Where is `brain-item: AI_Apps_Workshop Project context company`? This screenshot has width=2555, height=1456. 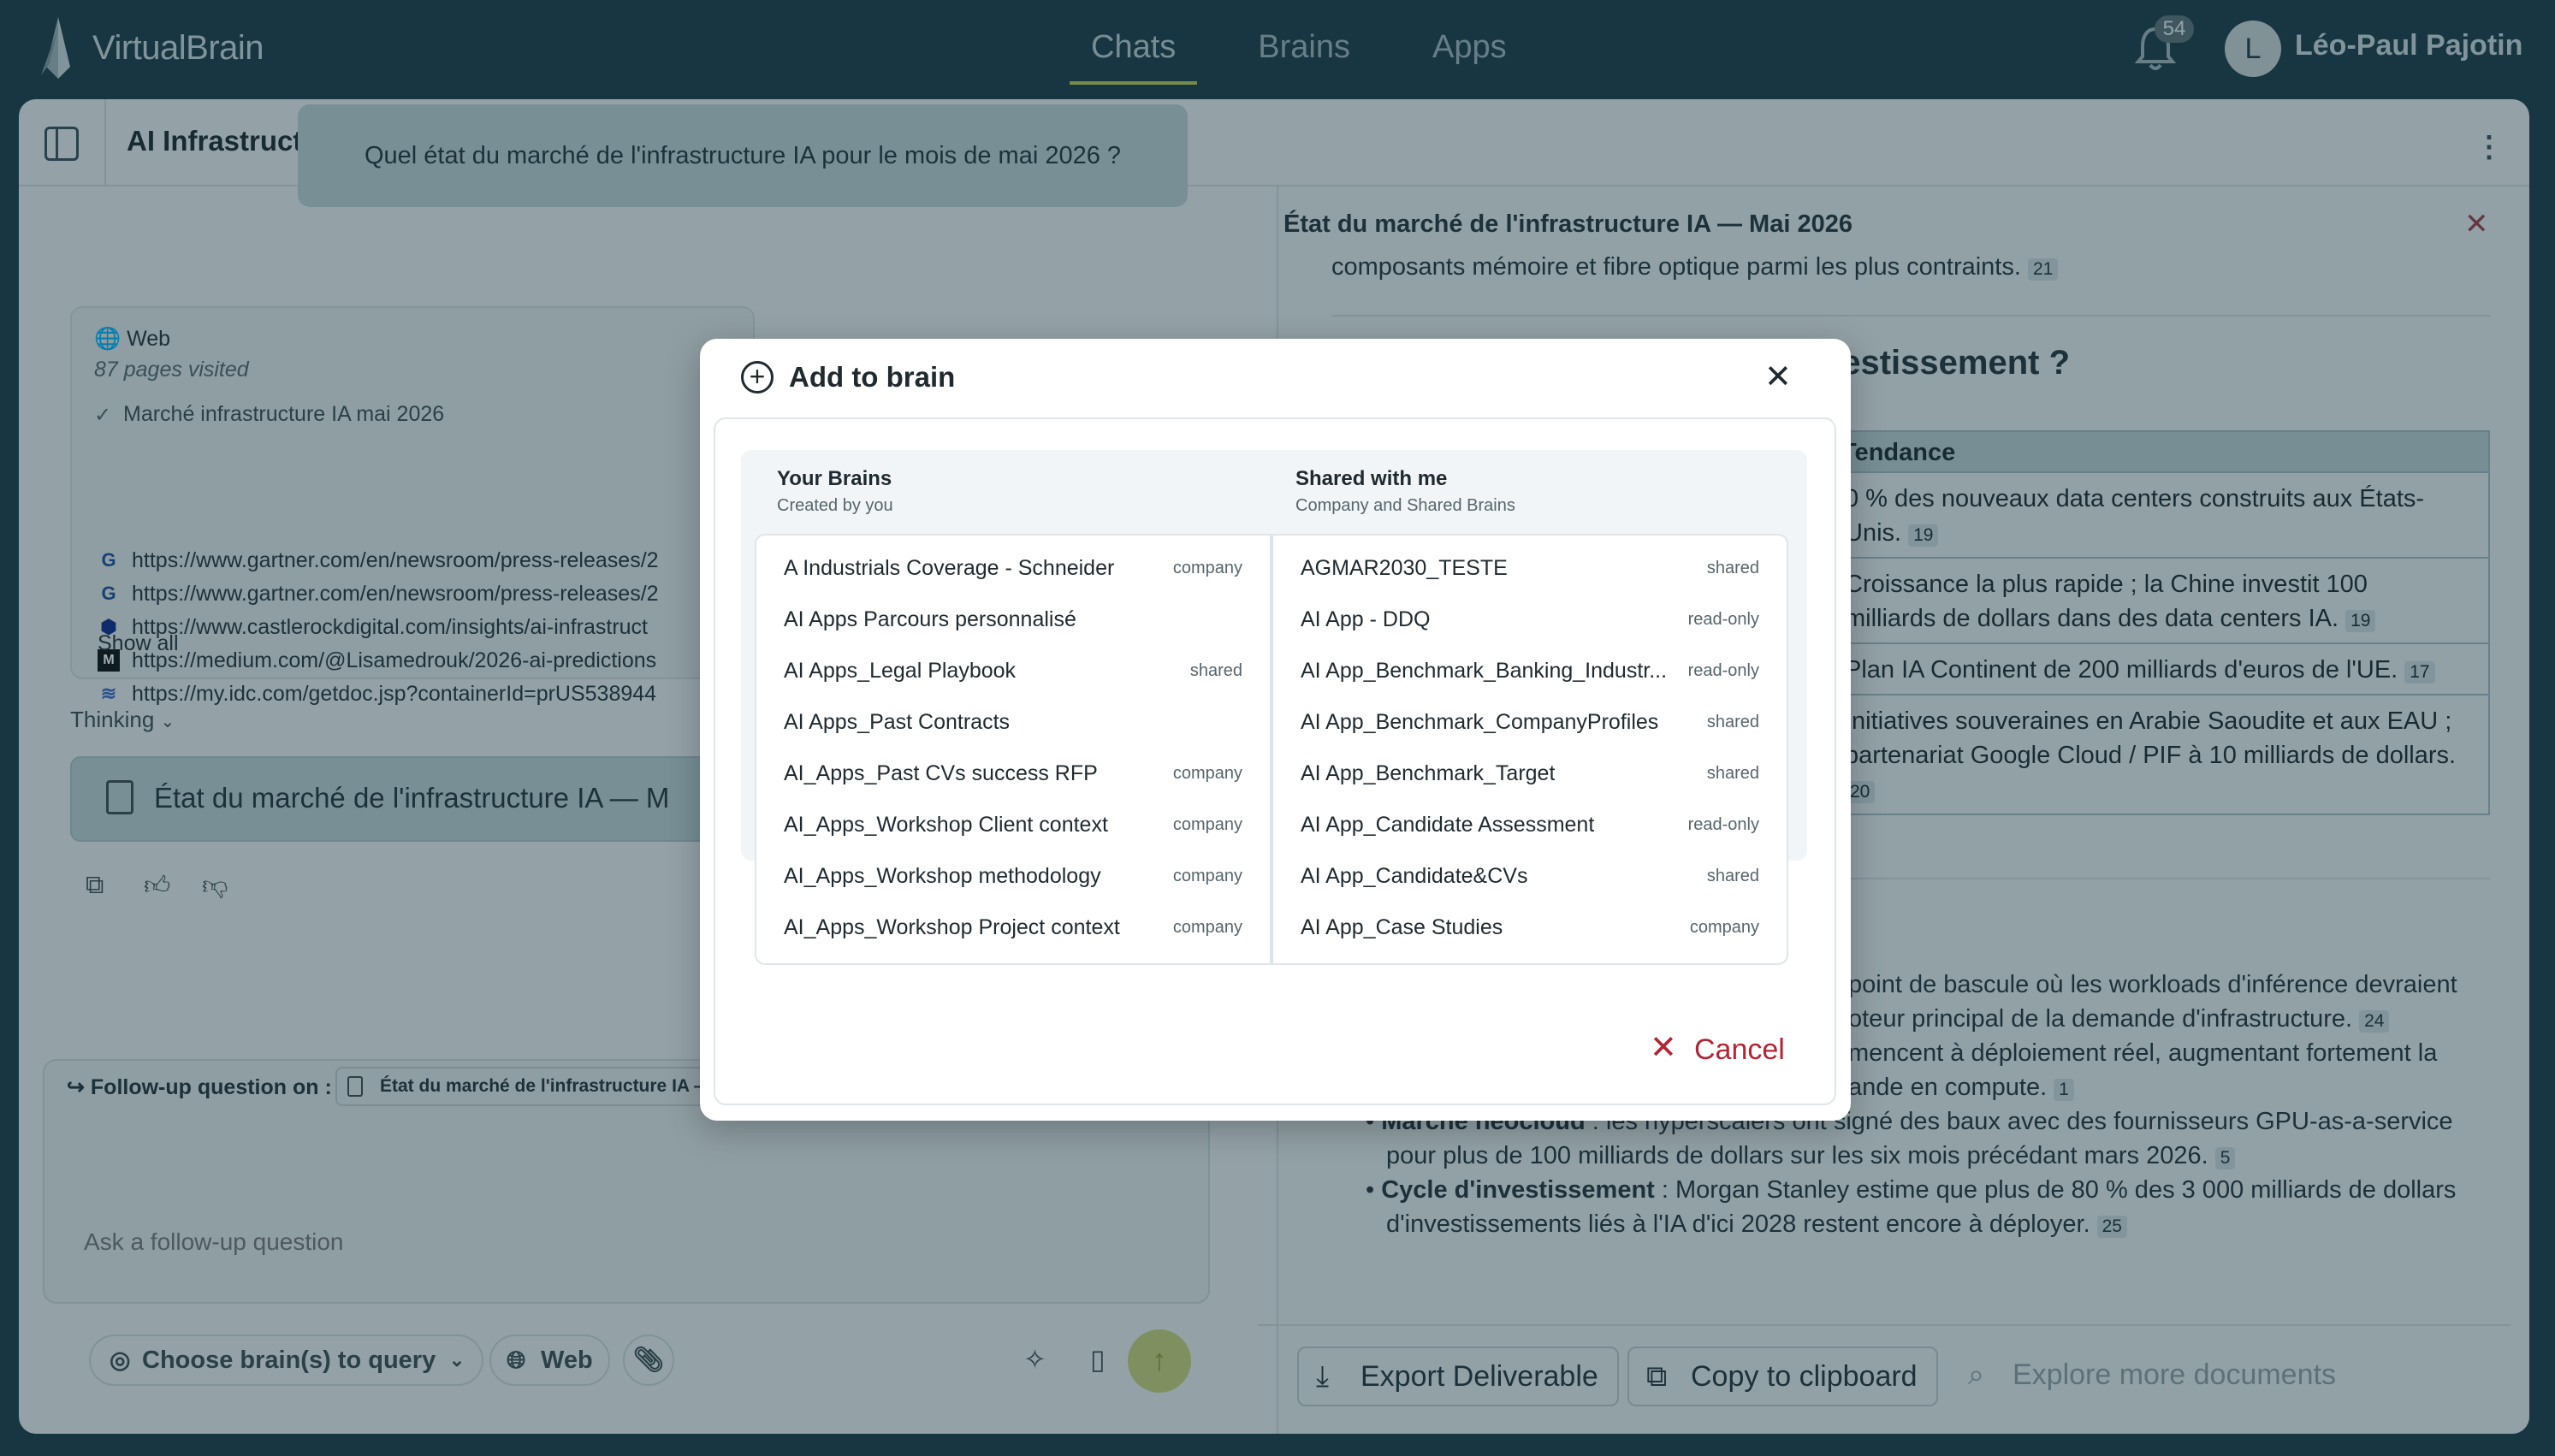 brain-item: AI_Apps_Workshop Project context company is located at coordinates (1013, 927).